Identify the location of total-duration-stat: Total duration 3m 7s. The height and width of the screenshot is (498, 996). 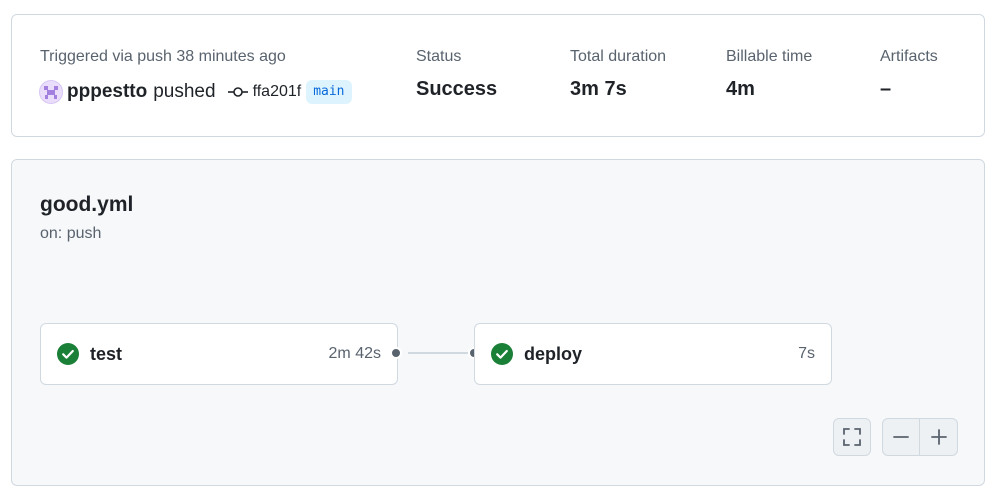
(618, 74).